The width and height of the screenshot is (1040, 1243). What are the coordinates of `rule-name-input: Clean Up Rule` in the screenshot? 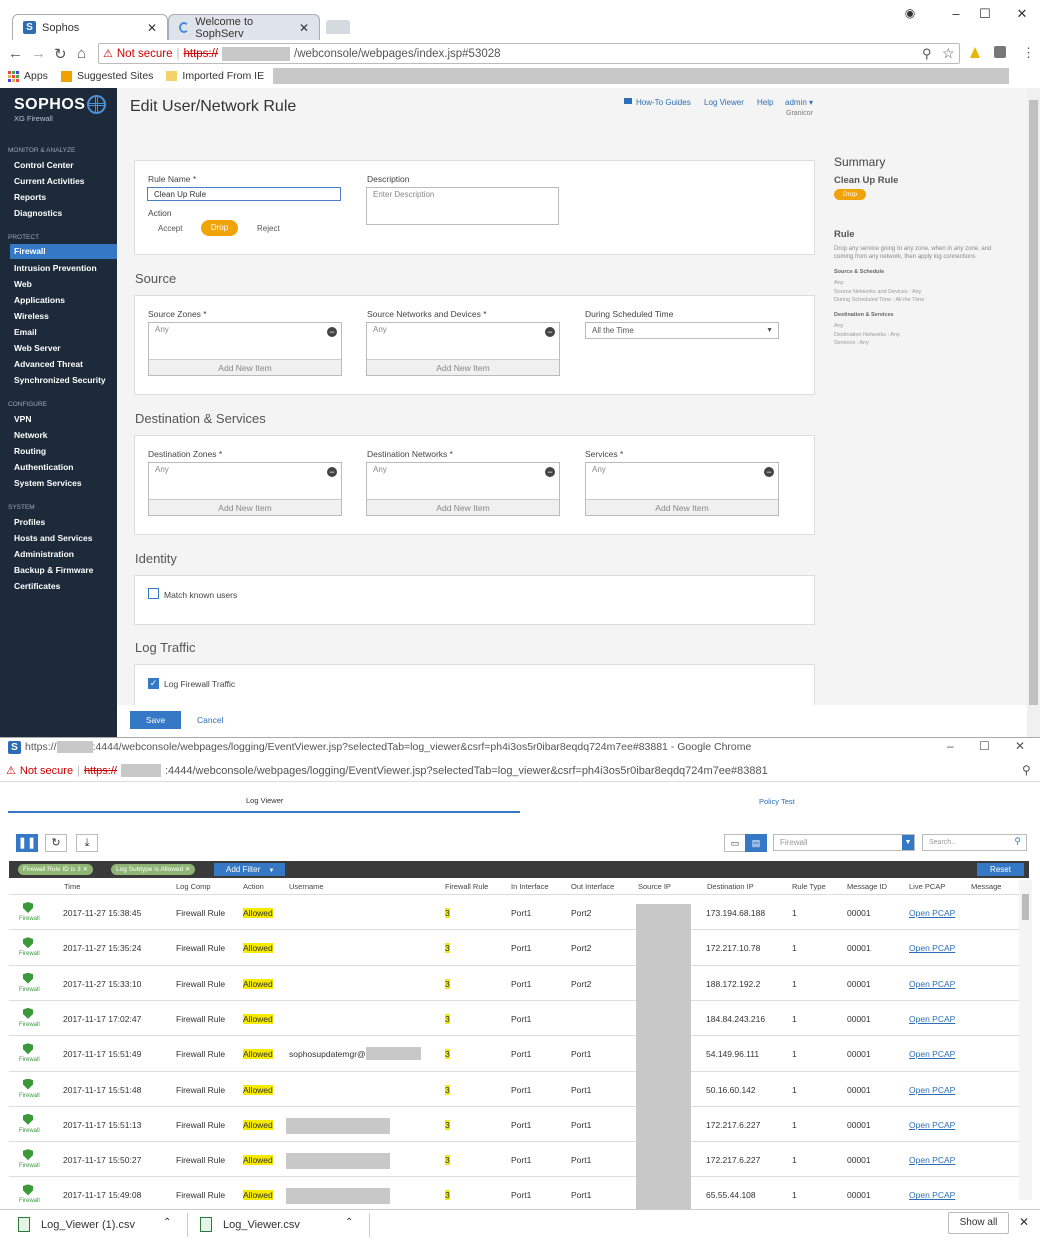 It's located at (244, 194).